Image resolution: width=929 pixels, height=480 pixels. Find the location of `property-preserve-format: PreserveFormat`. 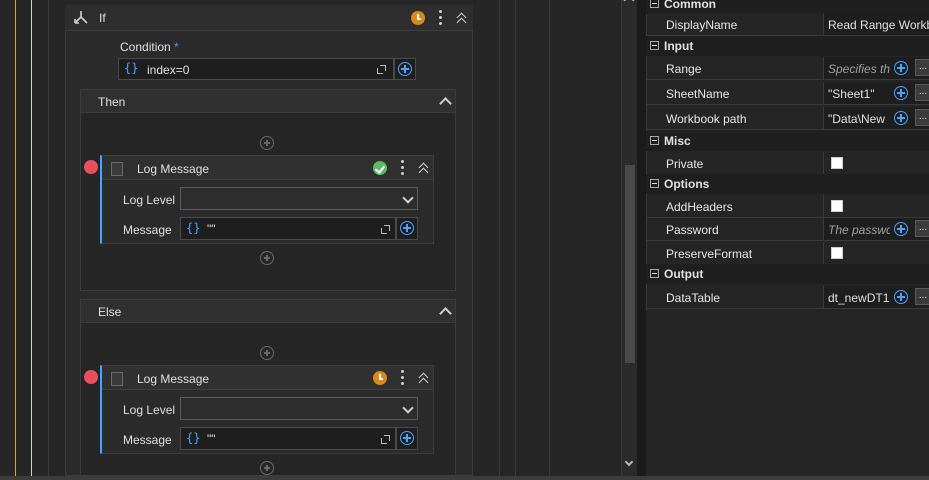

property-preserve-format: PreserveFormat is located at coordinates (787, 253).